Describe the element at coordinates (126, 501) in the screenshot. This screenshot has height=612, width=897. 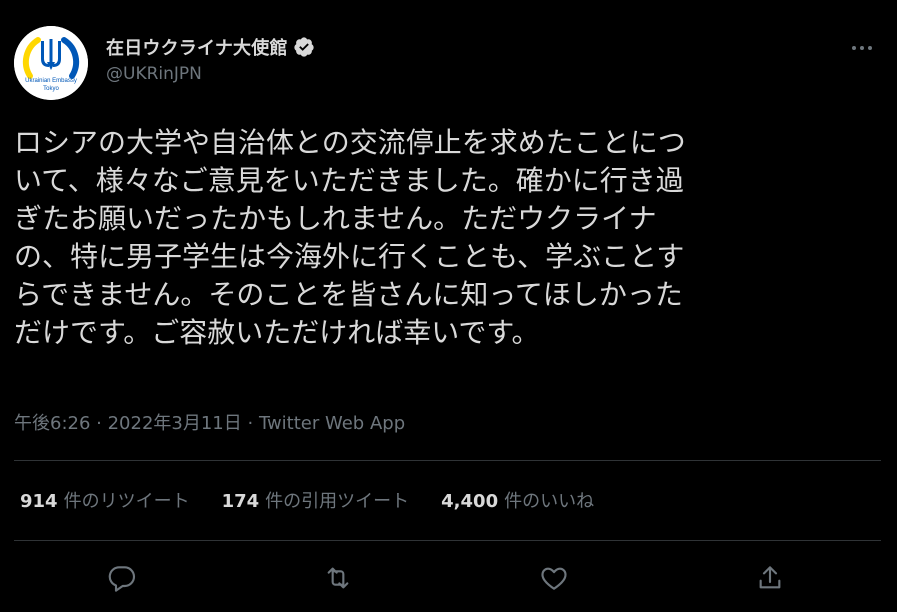
I see `retweets-label: 件のリツイート` at that location.